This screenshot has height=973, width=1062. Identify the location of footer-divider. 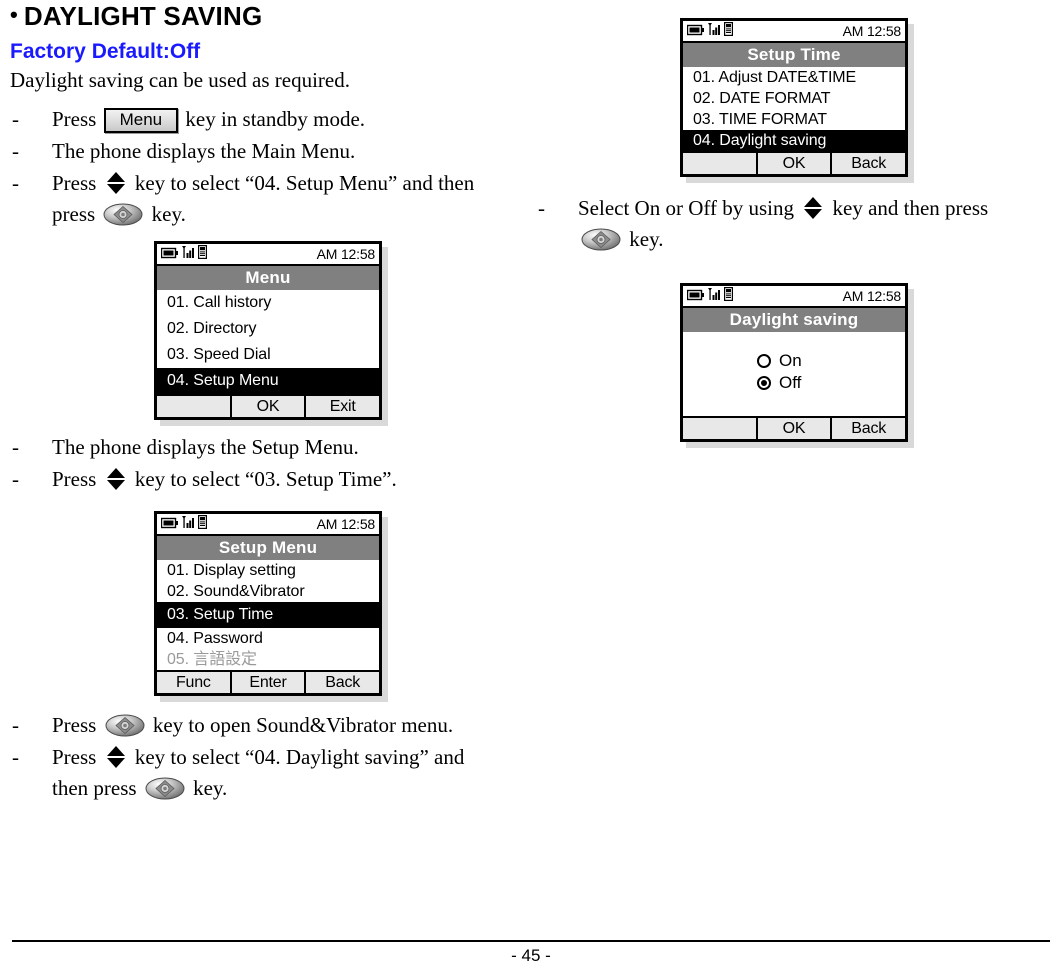
(531, 941).